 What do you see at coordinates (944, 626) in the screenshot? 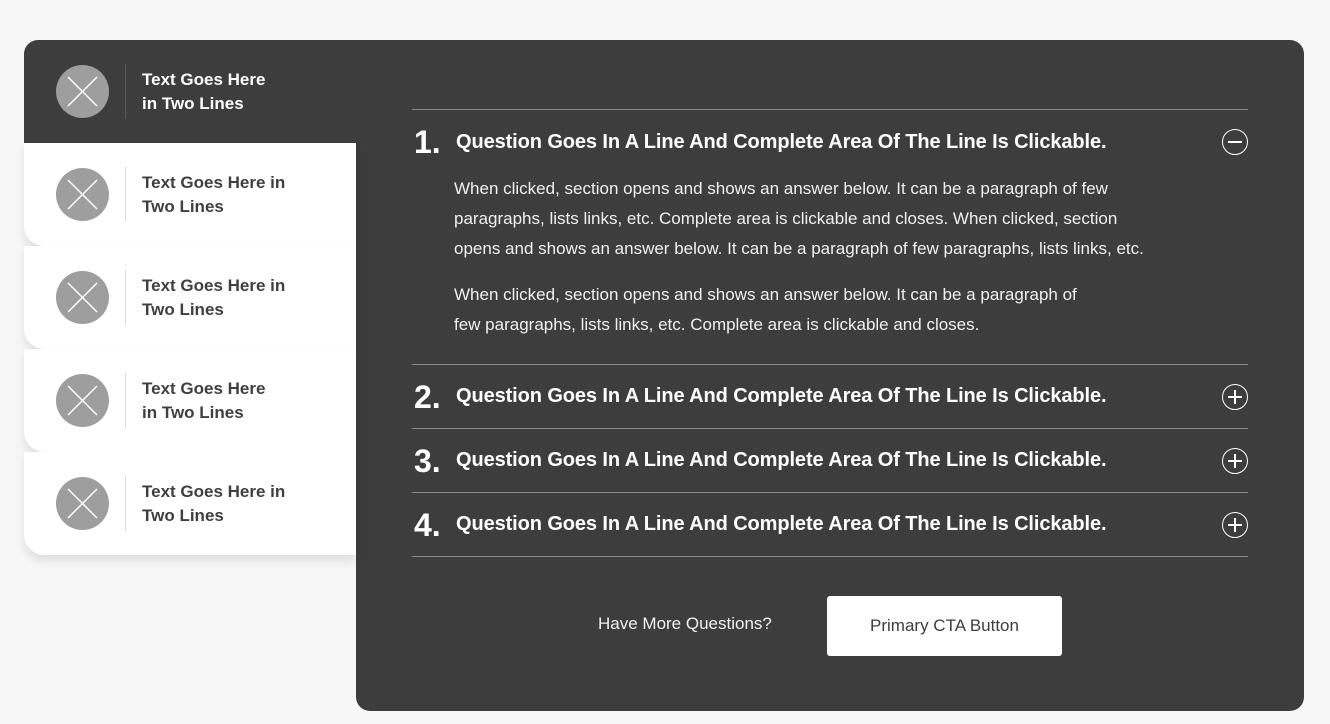
I see `primary-cta-button: Primary CTA Button` at bounding box center [944, 626].